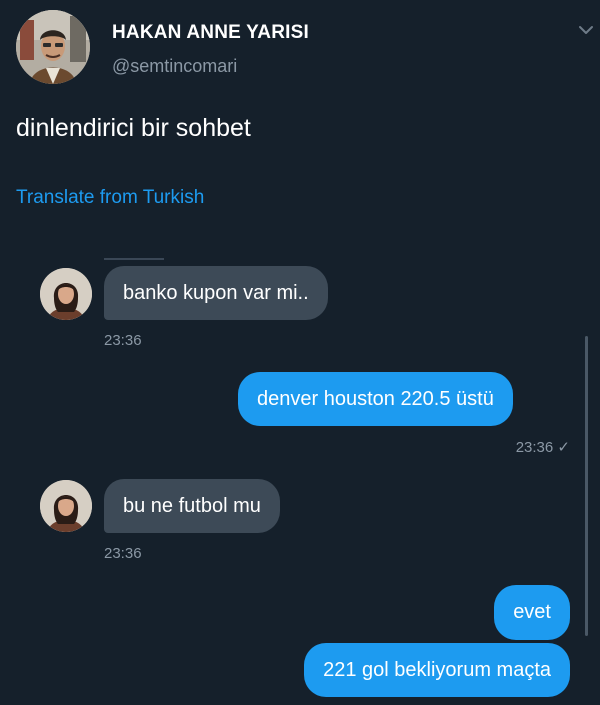  Describe the element at coordinates (133, 128) in the screenshot. I see `tweet-text: dinlendirici bir sohbet` at that location.